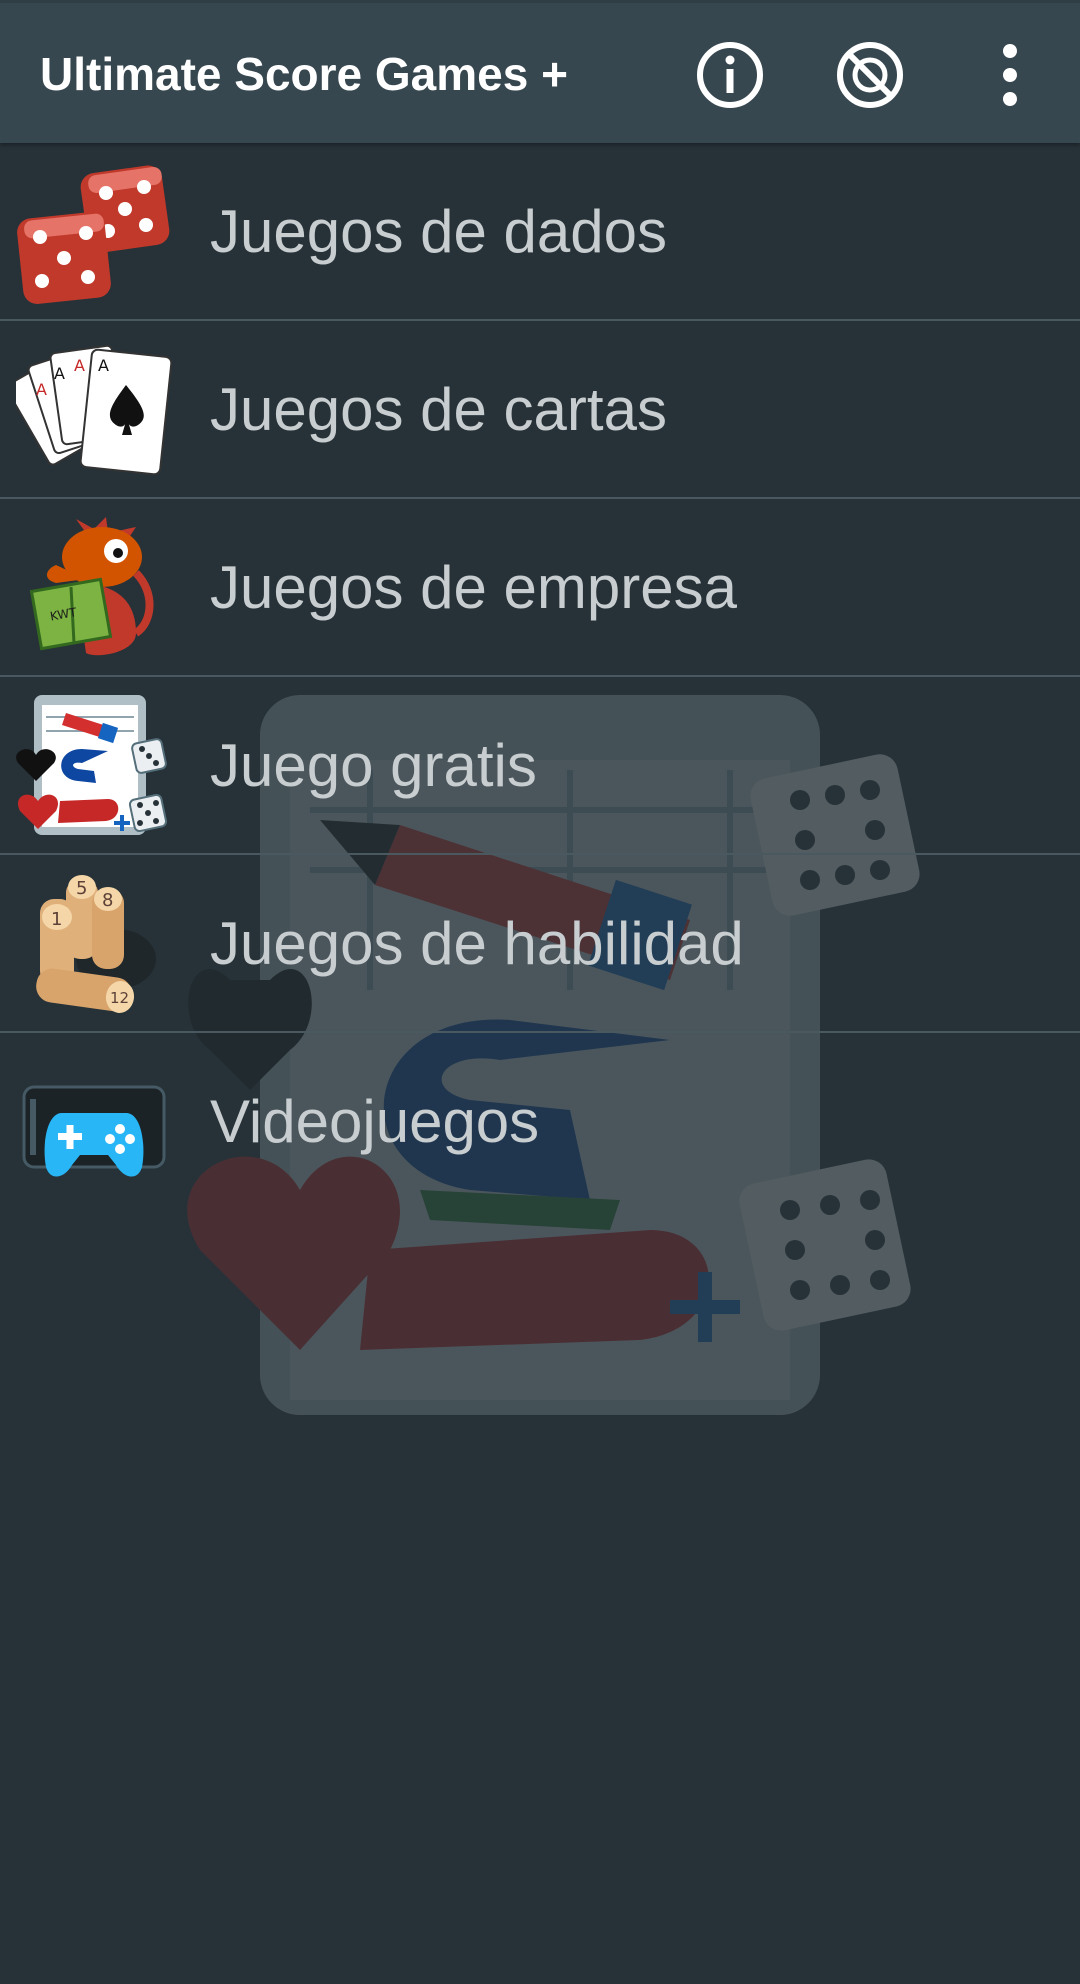 The image size is (1080, 1984). Describe the element at coordinates (373, 765) in the screenshot. I see `menu-item-label: Juego gratis` at that location.